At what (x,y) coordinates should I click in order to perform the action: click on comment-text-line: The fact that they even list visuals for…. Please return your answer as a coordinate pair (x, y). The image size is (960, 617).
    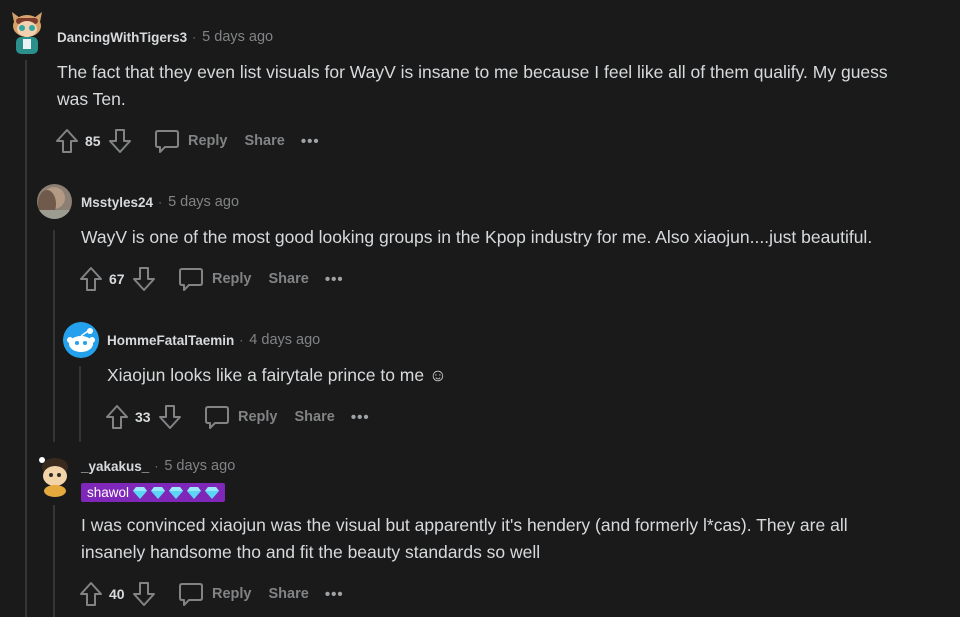
    Looking at the image, I should click on (472, 72).